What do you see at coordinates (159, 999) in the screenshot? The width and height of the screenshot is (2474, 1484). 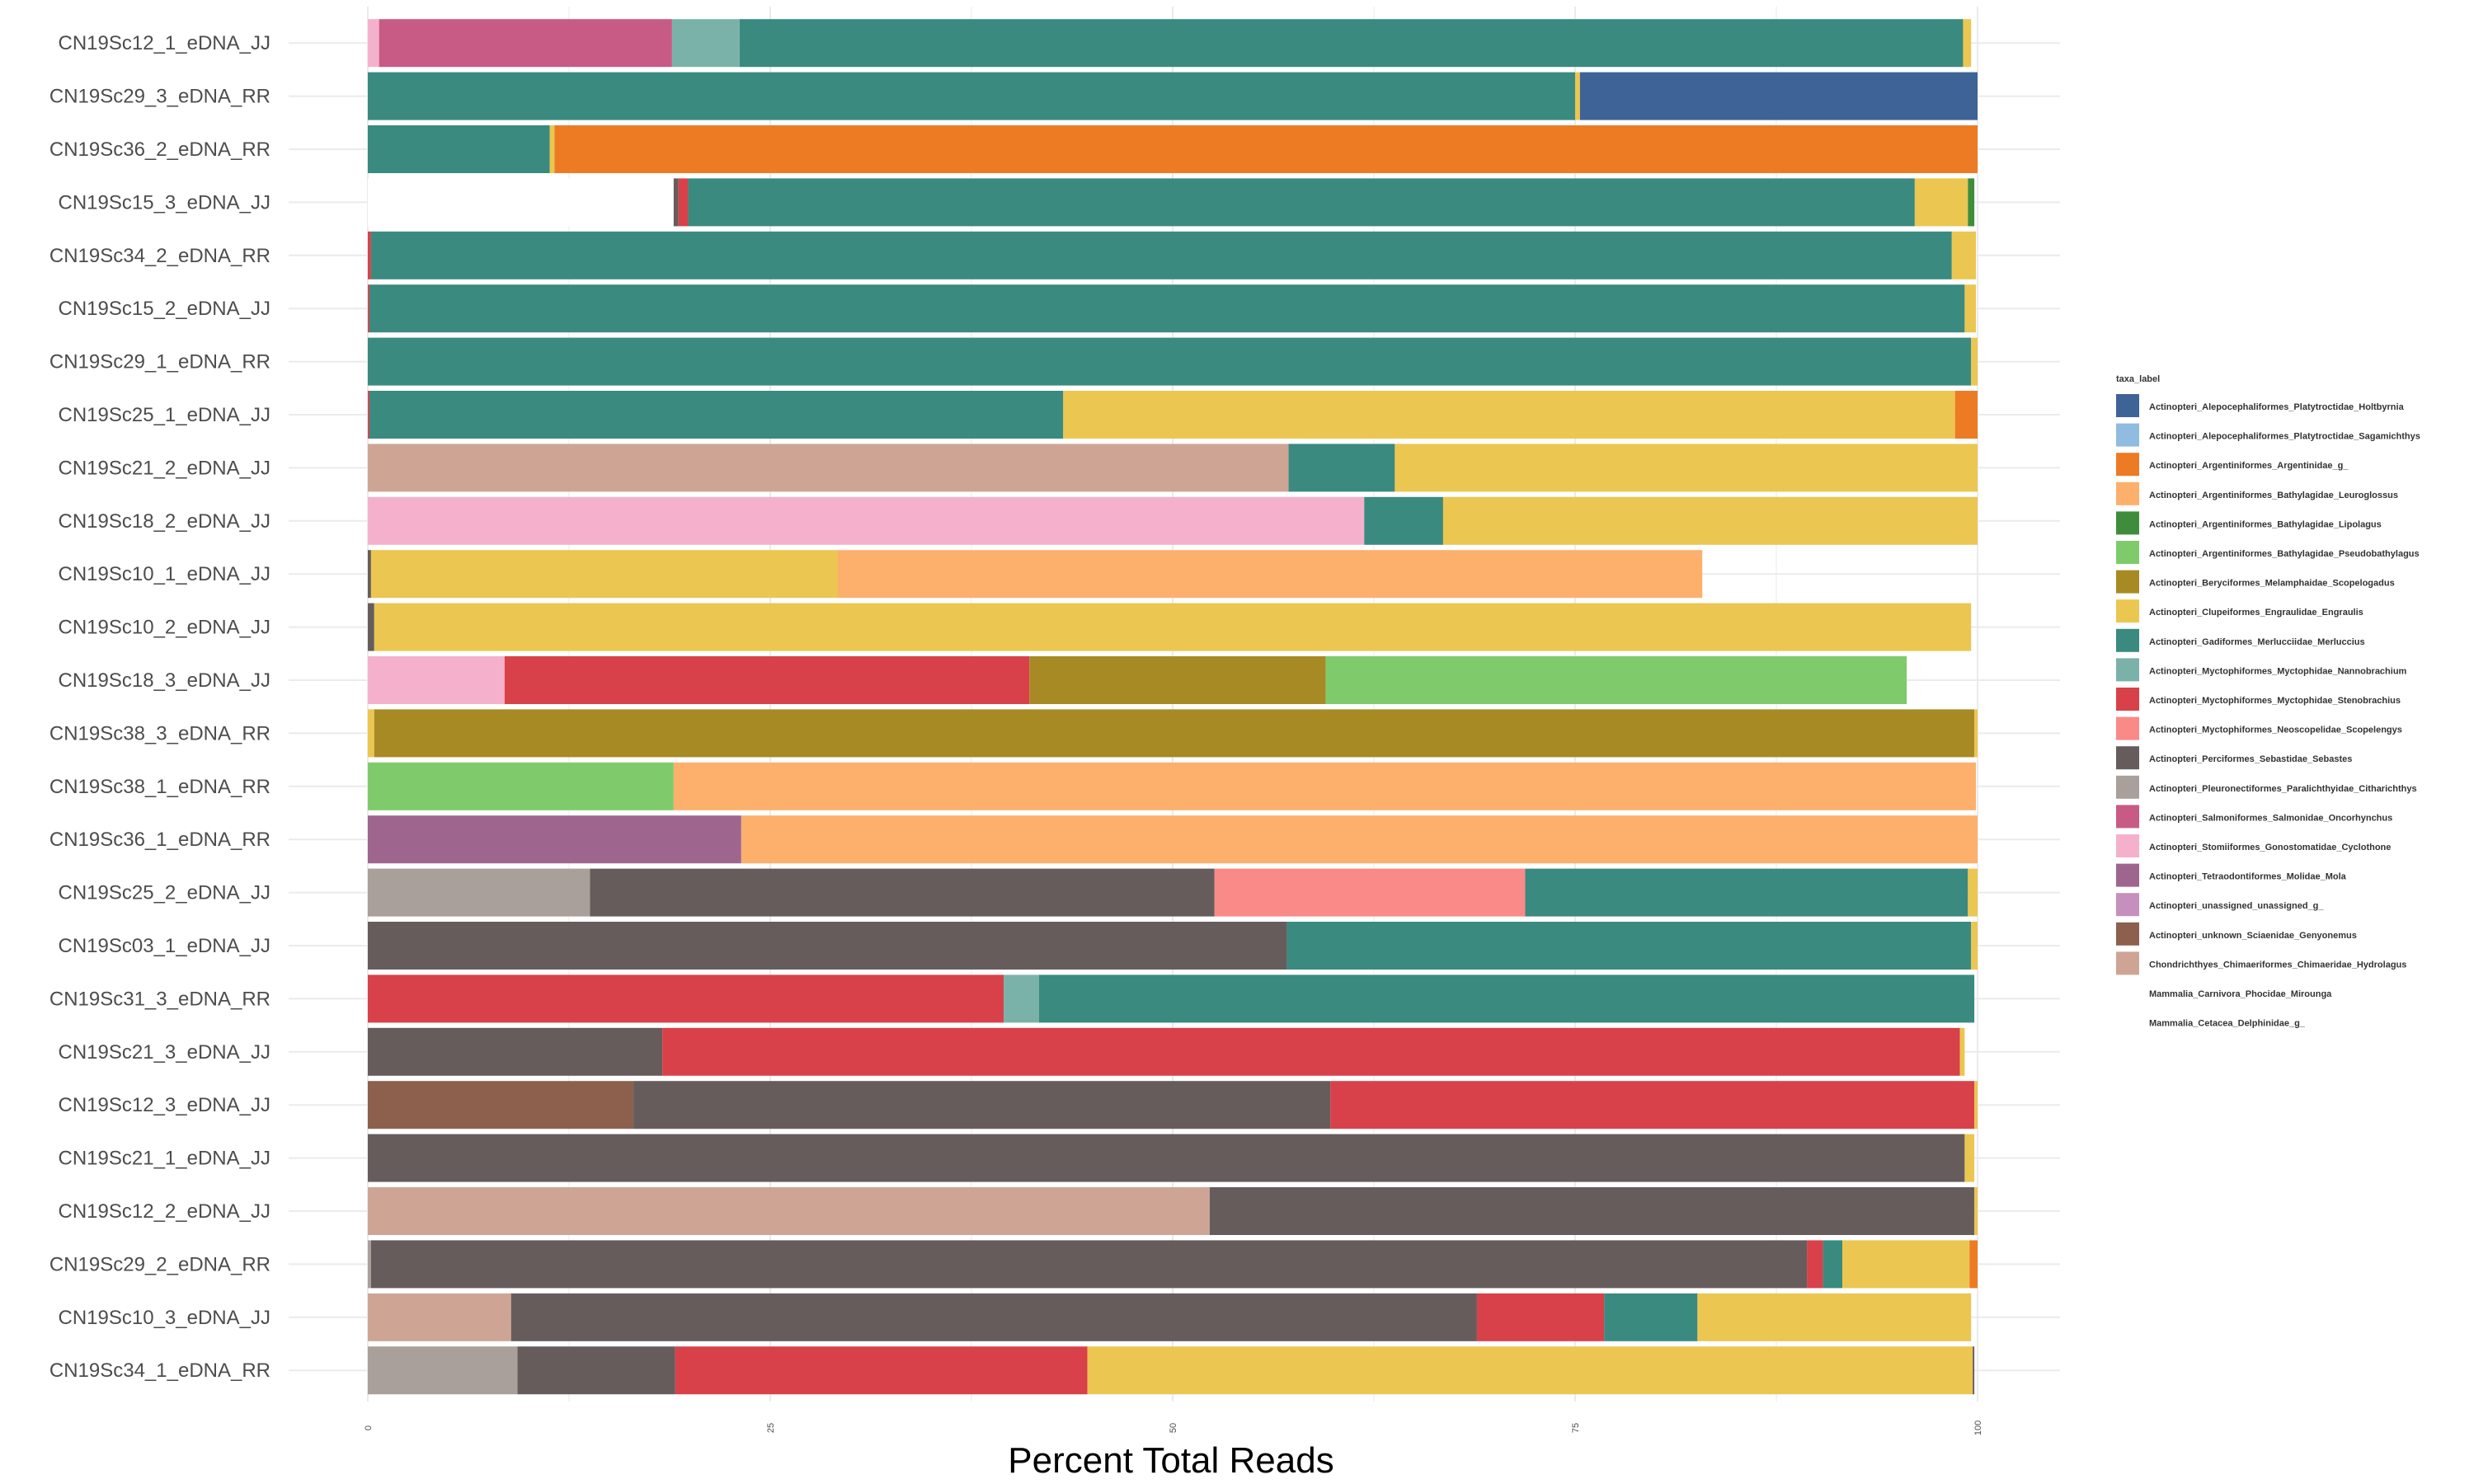 I see `y-tick-label: CN19Sc31_3_eDNA_RR` at bounding box center [159, 999].